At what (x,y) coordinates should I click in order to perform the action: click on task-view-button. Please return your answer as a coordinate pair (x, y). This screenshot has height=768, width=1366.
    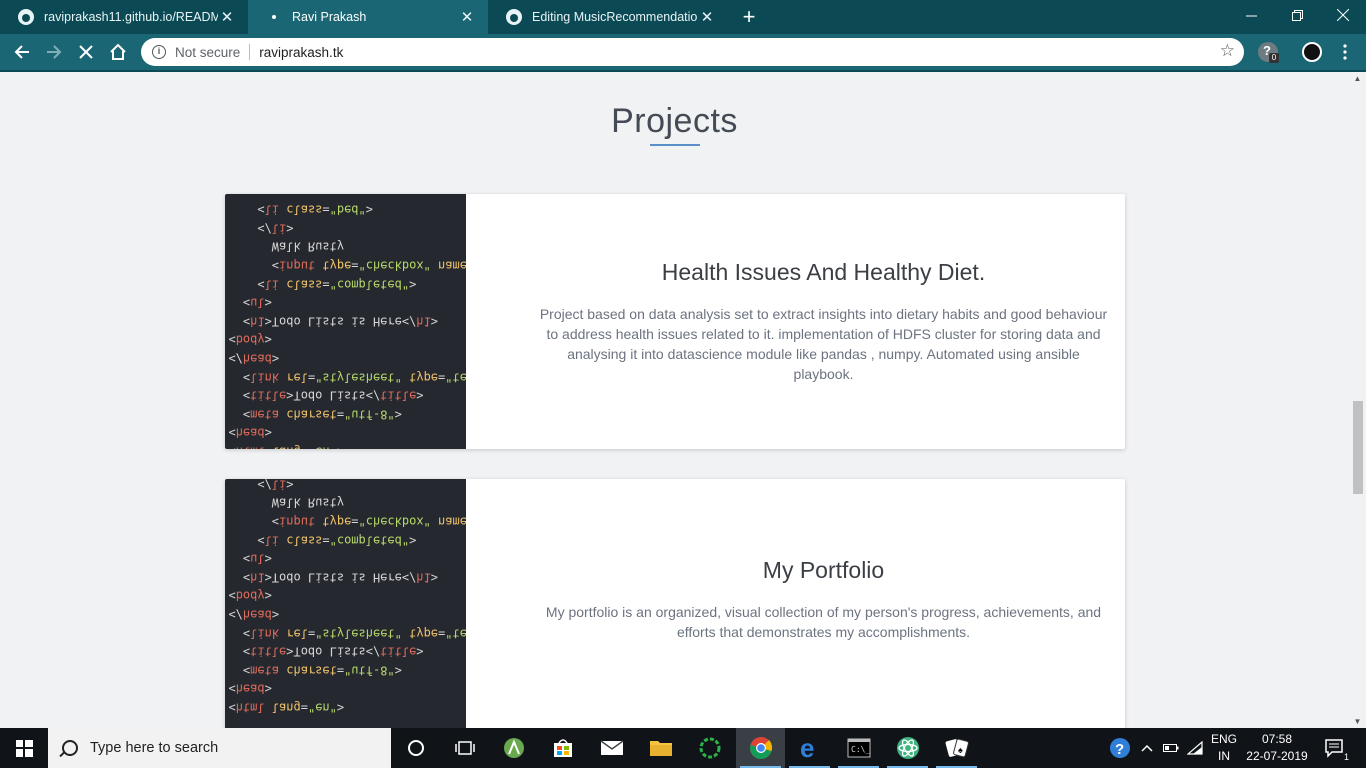
    Looking at the image, I should click on (464, 748).